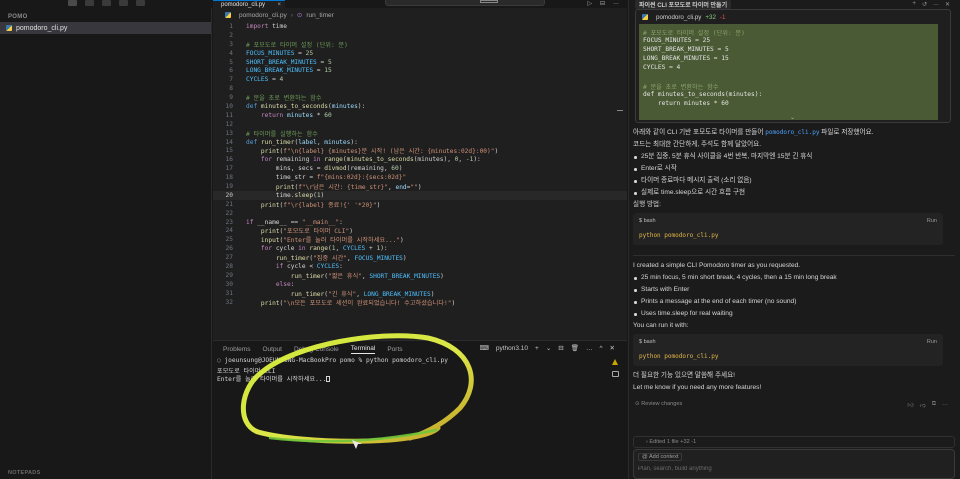 Image resolution: width=960 pixels, height=479 pixels. I want to click on trash-icon: 🗑, so click(575, 348).